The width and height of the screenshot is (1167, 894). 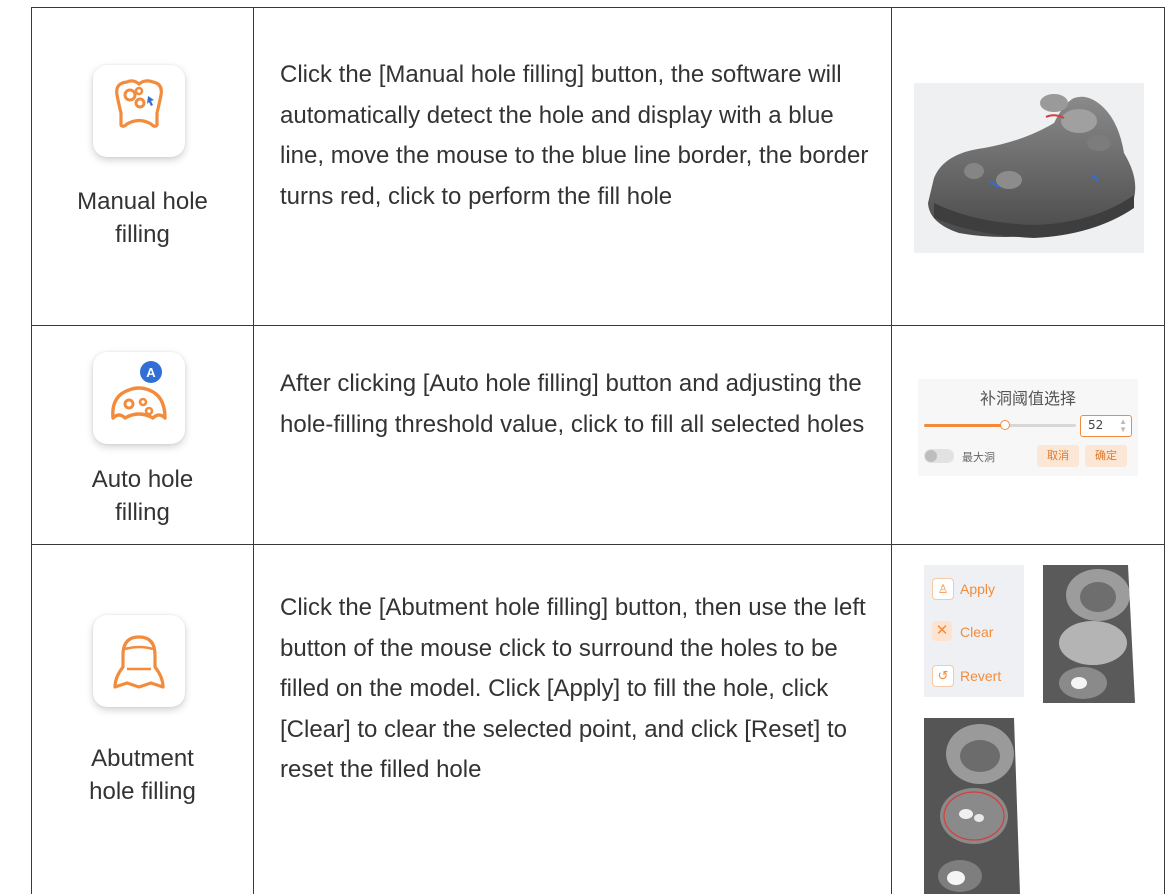 What do you see at coordinates (931, 456) in the screenshot?
I see `toggle-knob` at bounding box center [931, 456].